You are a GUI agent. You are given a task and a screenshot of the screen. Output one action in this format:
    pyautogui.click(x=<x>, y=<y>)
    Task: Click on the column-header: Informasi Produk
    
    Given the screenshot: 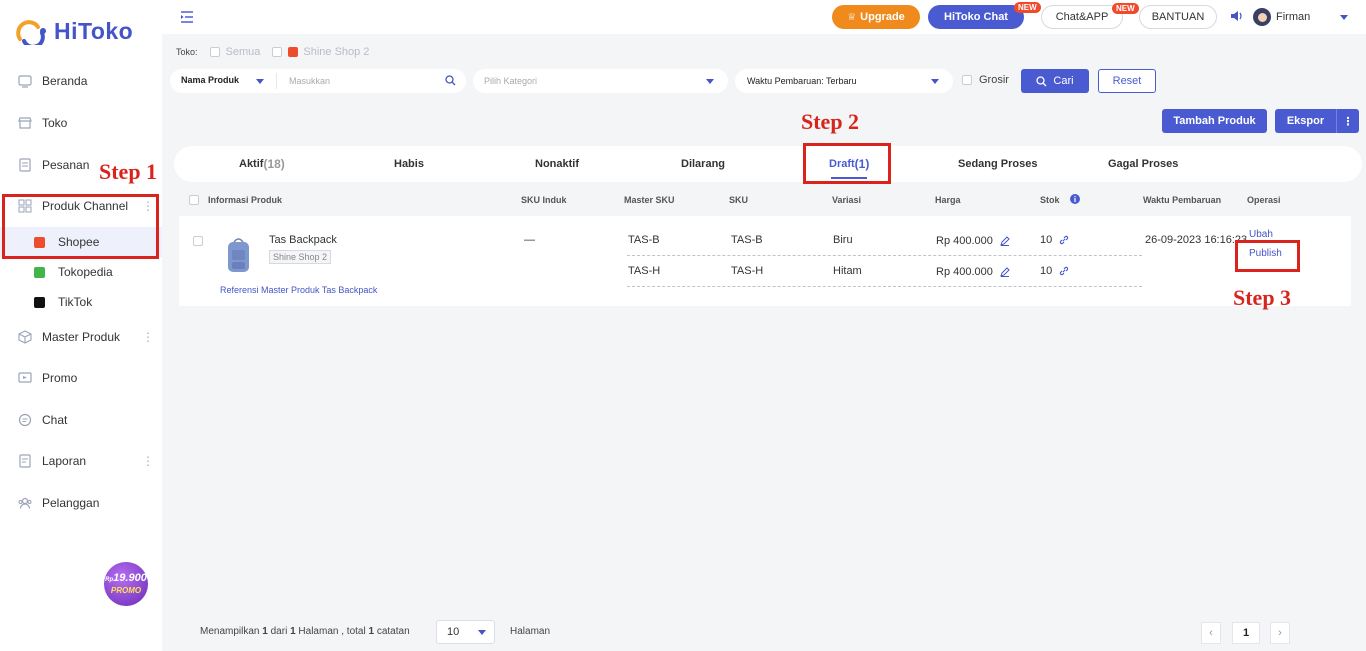 What is the action you would take?
    pyautogui.click(x=245, y=200)
    